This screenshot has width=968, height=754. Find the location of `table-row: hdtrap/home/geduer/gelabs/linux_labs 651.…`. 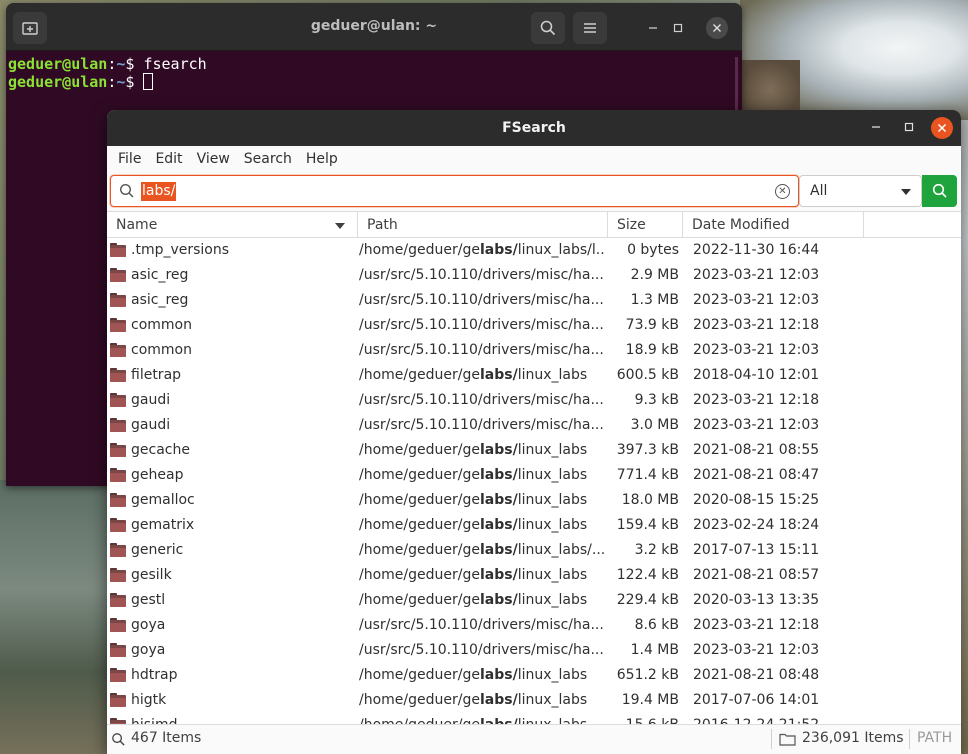

table-row: hdtrap/home/geduer/gelabs/linux_labs 651.… is located at coordinates (534, 675).